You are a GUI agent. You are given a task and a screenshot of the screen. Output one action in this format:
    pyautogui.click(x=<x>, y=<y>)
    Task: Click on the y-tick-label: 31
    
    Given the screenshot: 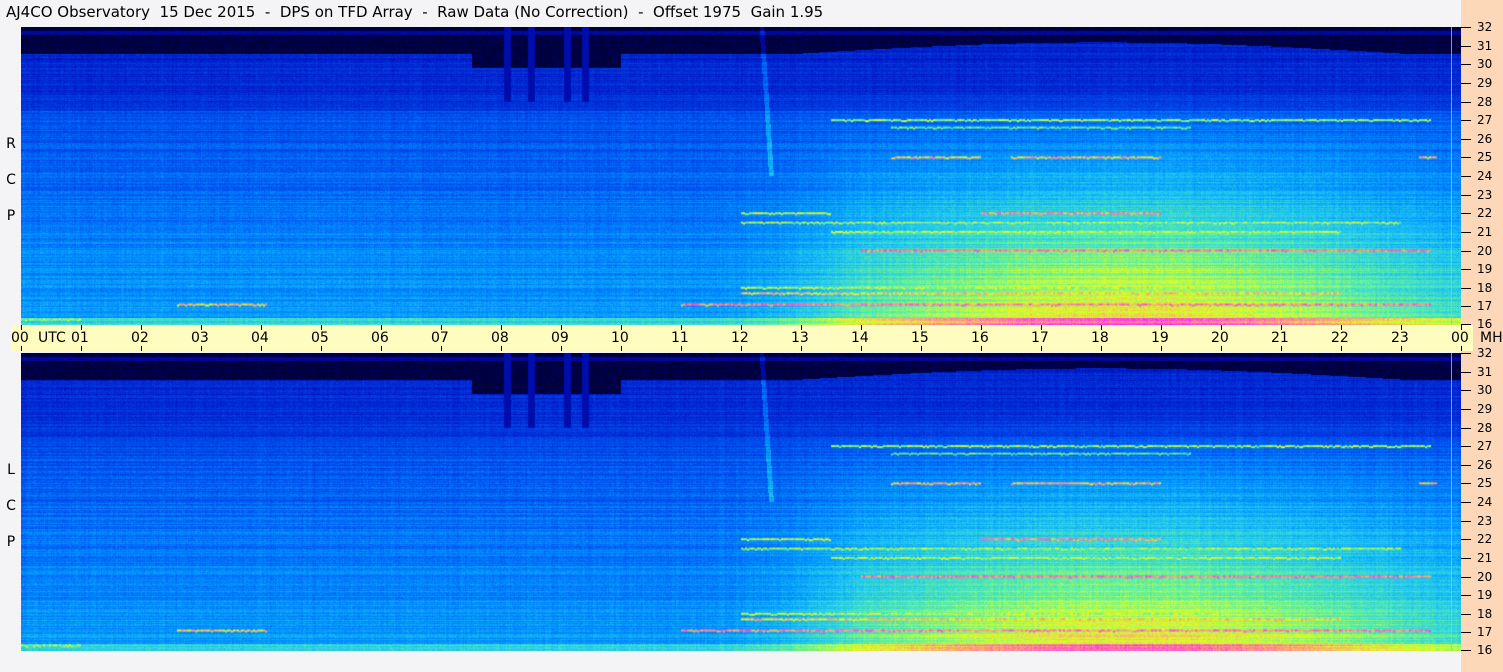 What is the action you would take?
    pyautogui.click(x=1485, y=45)
    